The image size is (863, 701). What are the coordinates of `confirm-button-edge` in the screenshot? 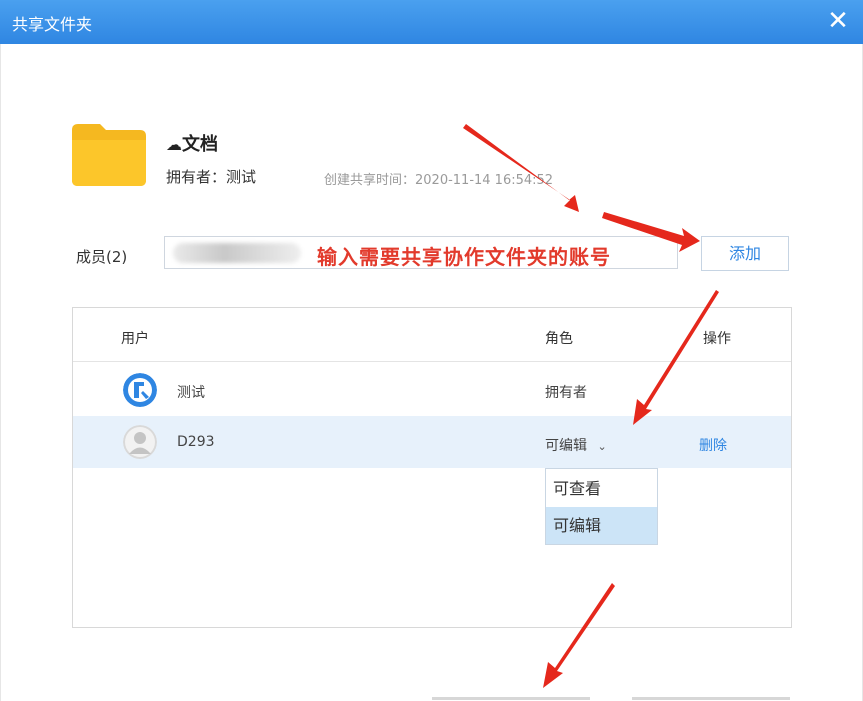 It's located at (511, 698).